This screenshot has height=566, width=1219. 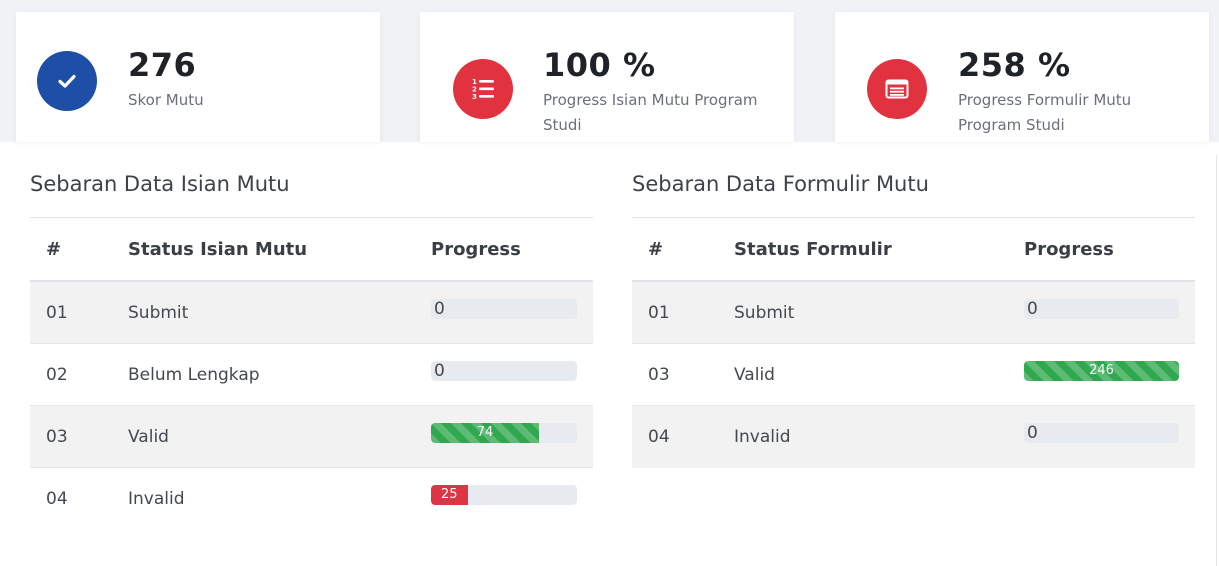 I want to click on header-status: Status Isian Mutu, so click(x=218, y=249).